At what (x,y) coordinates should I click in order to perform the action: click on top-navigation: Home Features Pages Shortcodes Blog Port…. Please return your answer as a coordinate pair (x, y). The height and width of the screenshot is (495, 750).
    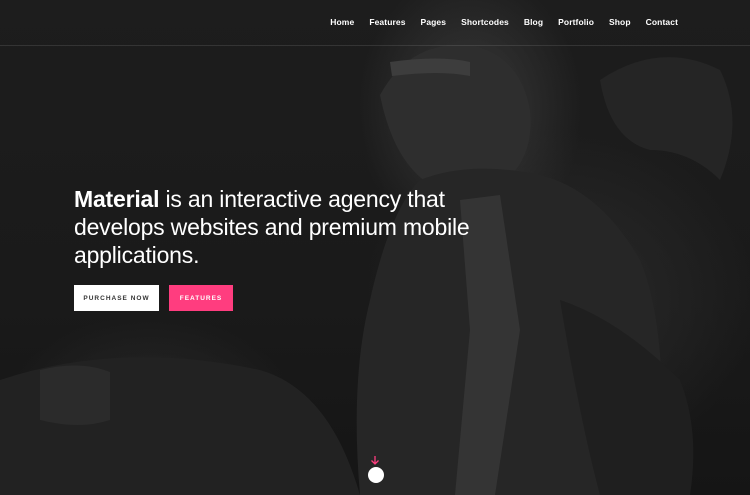
    Looking at the image, I should click on (375, 23).